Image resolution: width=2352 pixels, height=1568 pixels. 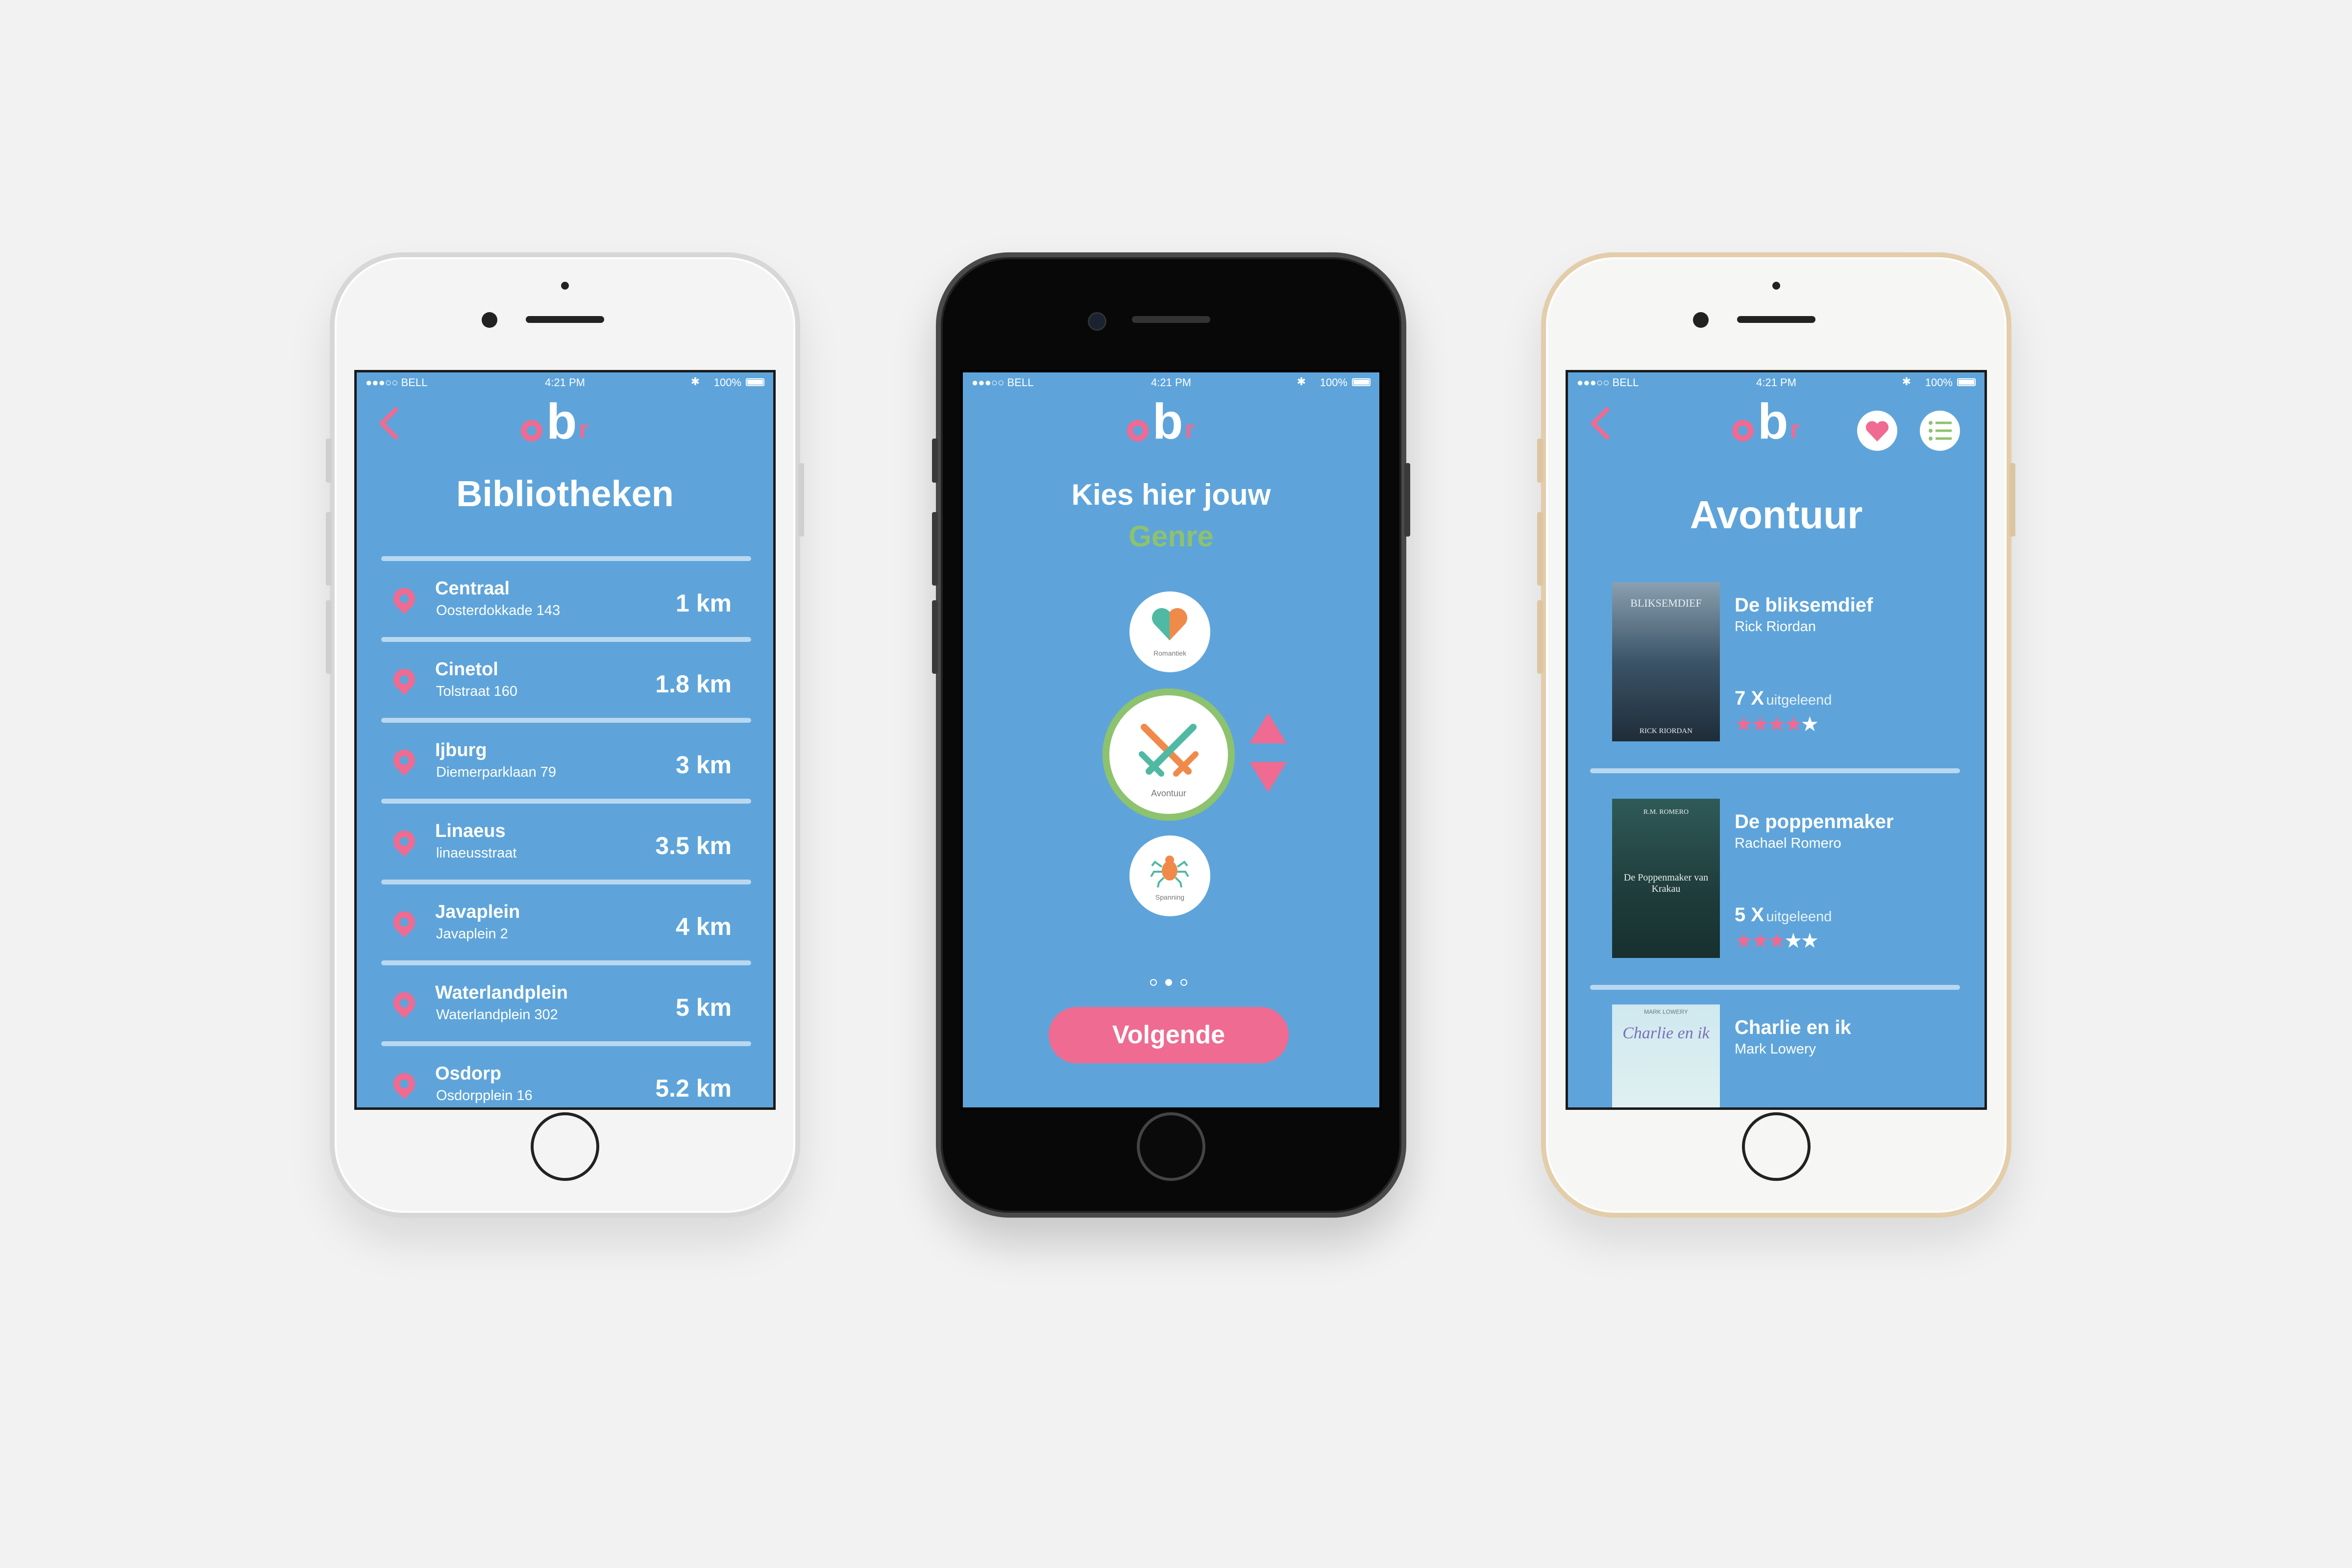 I want to click on cover-title: De Poppenmaker van Krakau, so click(x=1666, y=883).